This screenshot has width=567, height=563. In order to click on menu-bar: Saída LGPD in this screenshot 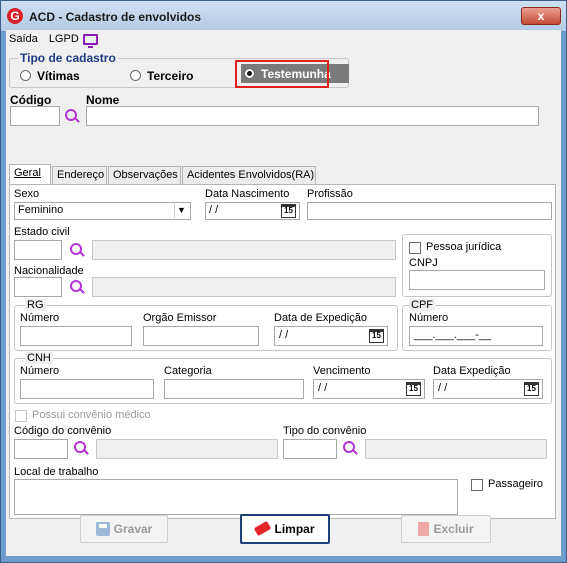, I will do `click(48, 41)`.